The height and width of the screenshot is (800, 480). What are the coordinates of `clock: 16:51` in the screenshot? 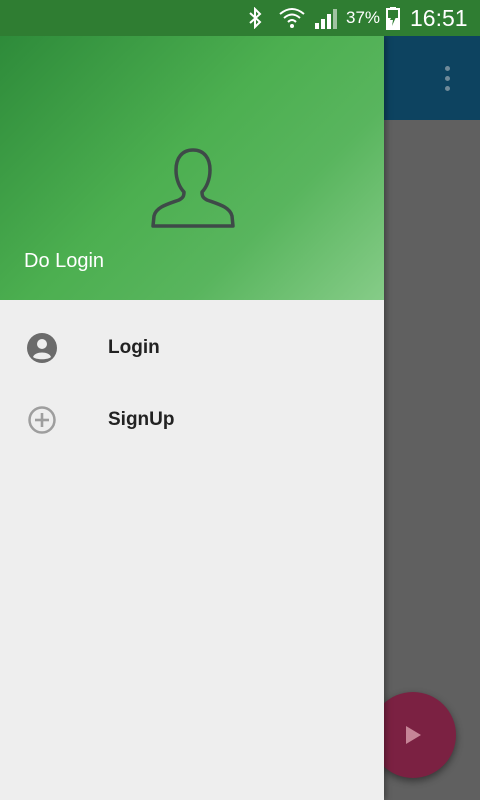 It's located at (439, 18).